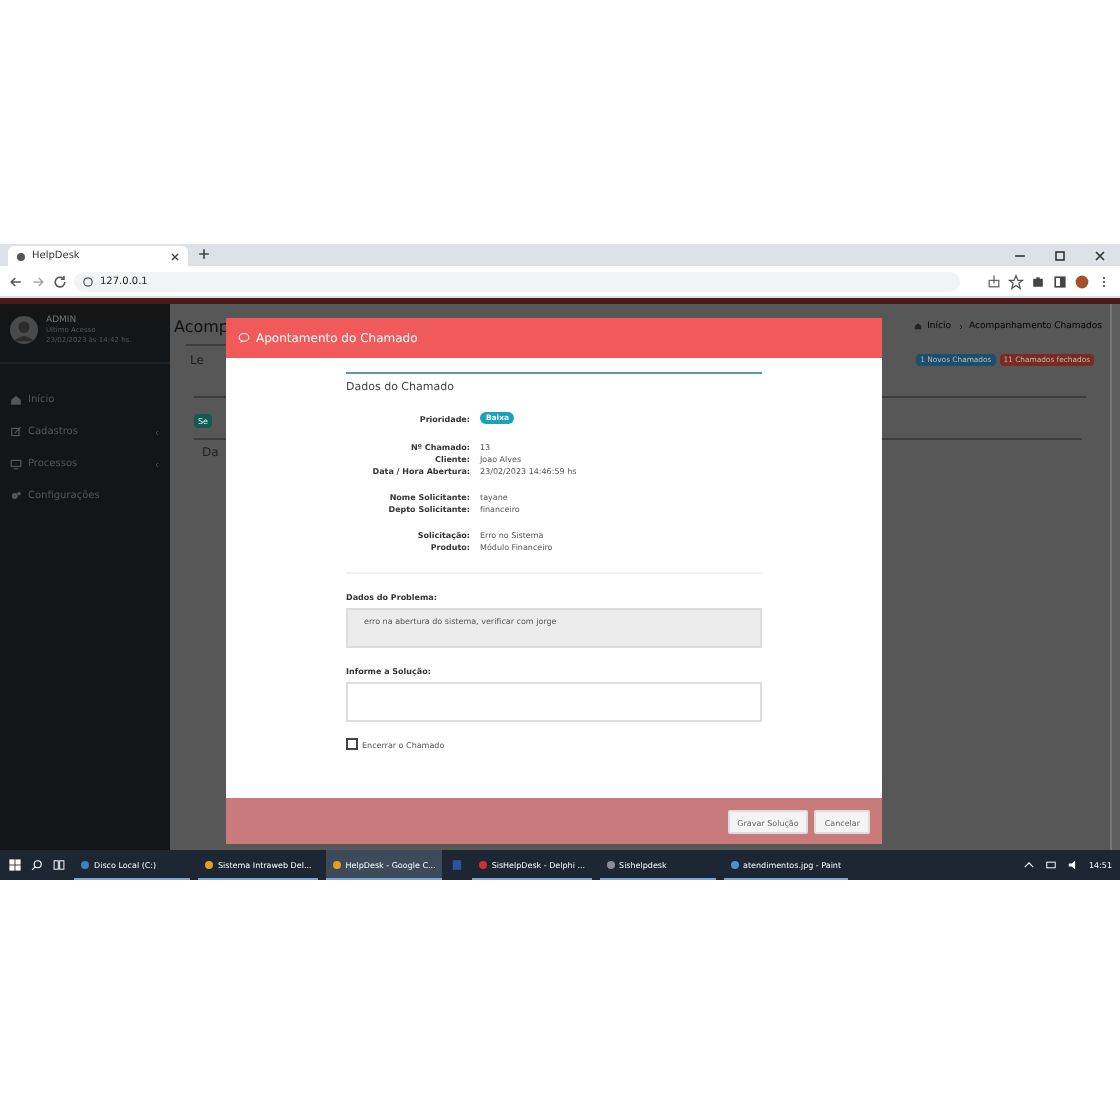 The width and height of the screenshot is (1120, 1120). Describe the element at coordinates (244, 338) in the screenshot. I see `chat-icon` at that location.